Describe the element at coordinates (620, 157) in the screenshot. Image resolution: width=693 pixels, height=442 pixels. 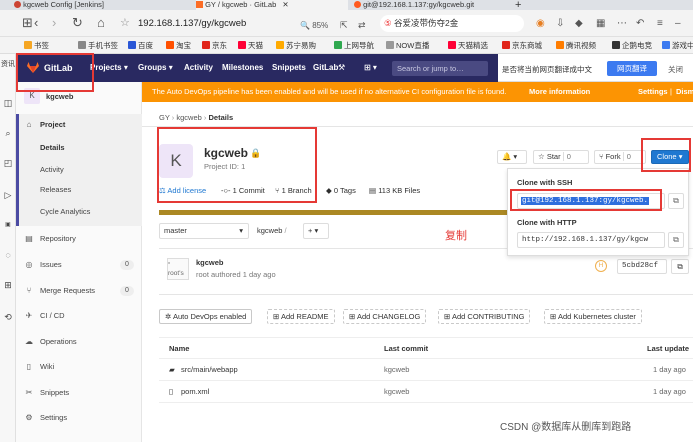
I see `fork-button: ⑂ Fork 0` at that location.